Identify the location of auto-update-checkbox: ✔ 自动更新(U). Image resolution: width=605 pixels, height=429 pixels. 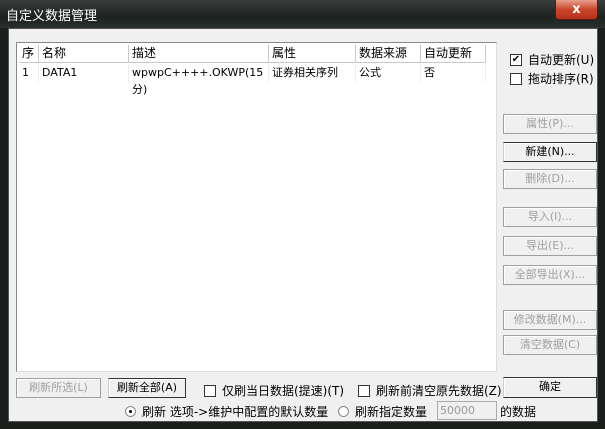
(552, 59).